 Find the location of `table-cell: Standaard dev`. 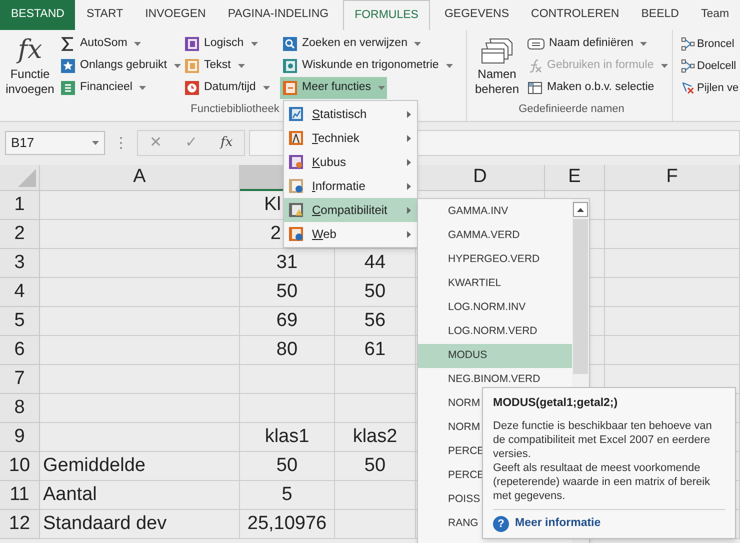

table-cell: Standaard dev is located at coordinates (140, 524).